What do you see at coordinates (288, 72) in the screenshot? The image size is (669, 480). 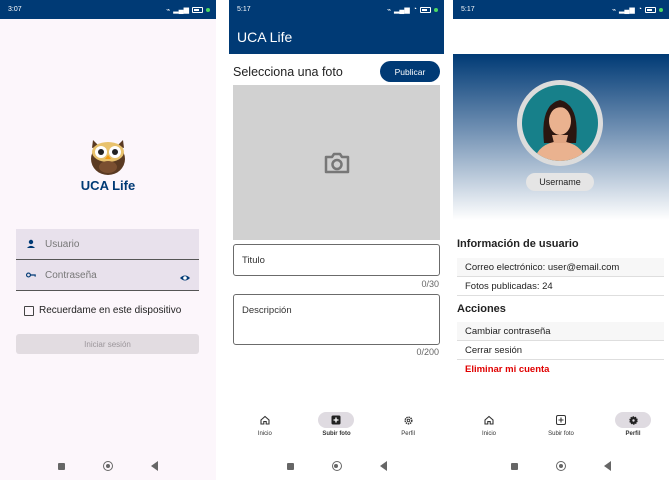 I see `select-photo-heading: Selecciona una foto` at bounding box center [288, 72].